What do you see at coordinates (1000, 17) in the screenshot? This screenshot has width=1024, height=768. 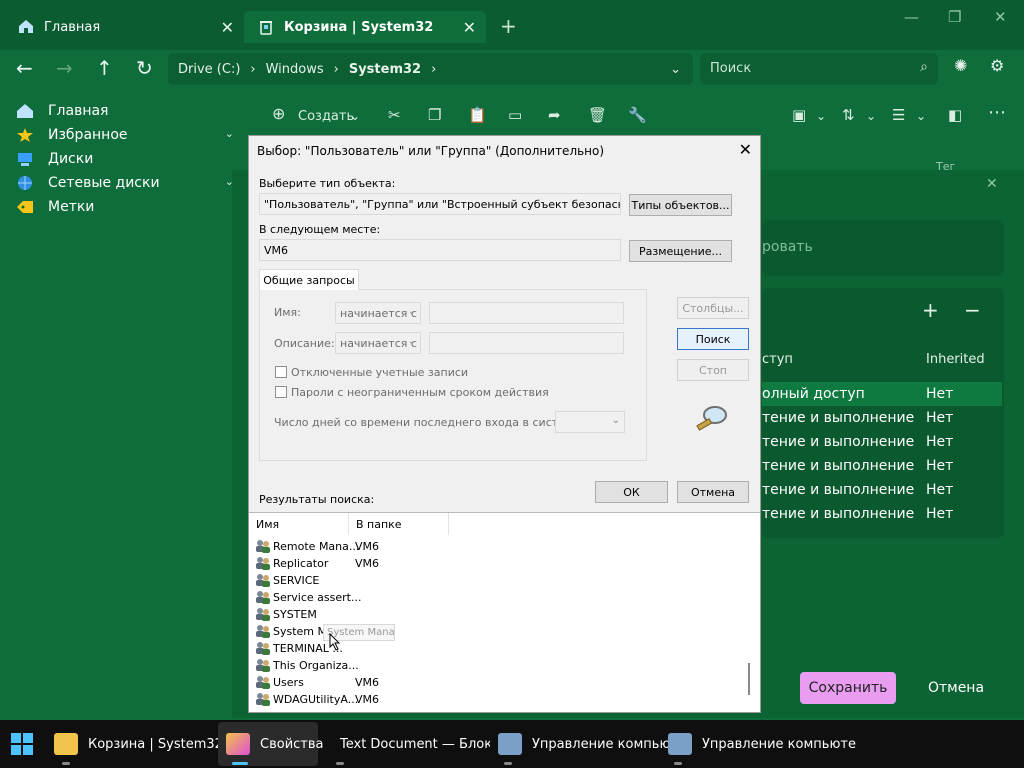 I see `close-window-icon: ✕` at bounding box center [1000, 17].